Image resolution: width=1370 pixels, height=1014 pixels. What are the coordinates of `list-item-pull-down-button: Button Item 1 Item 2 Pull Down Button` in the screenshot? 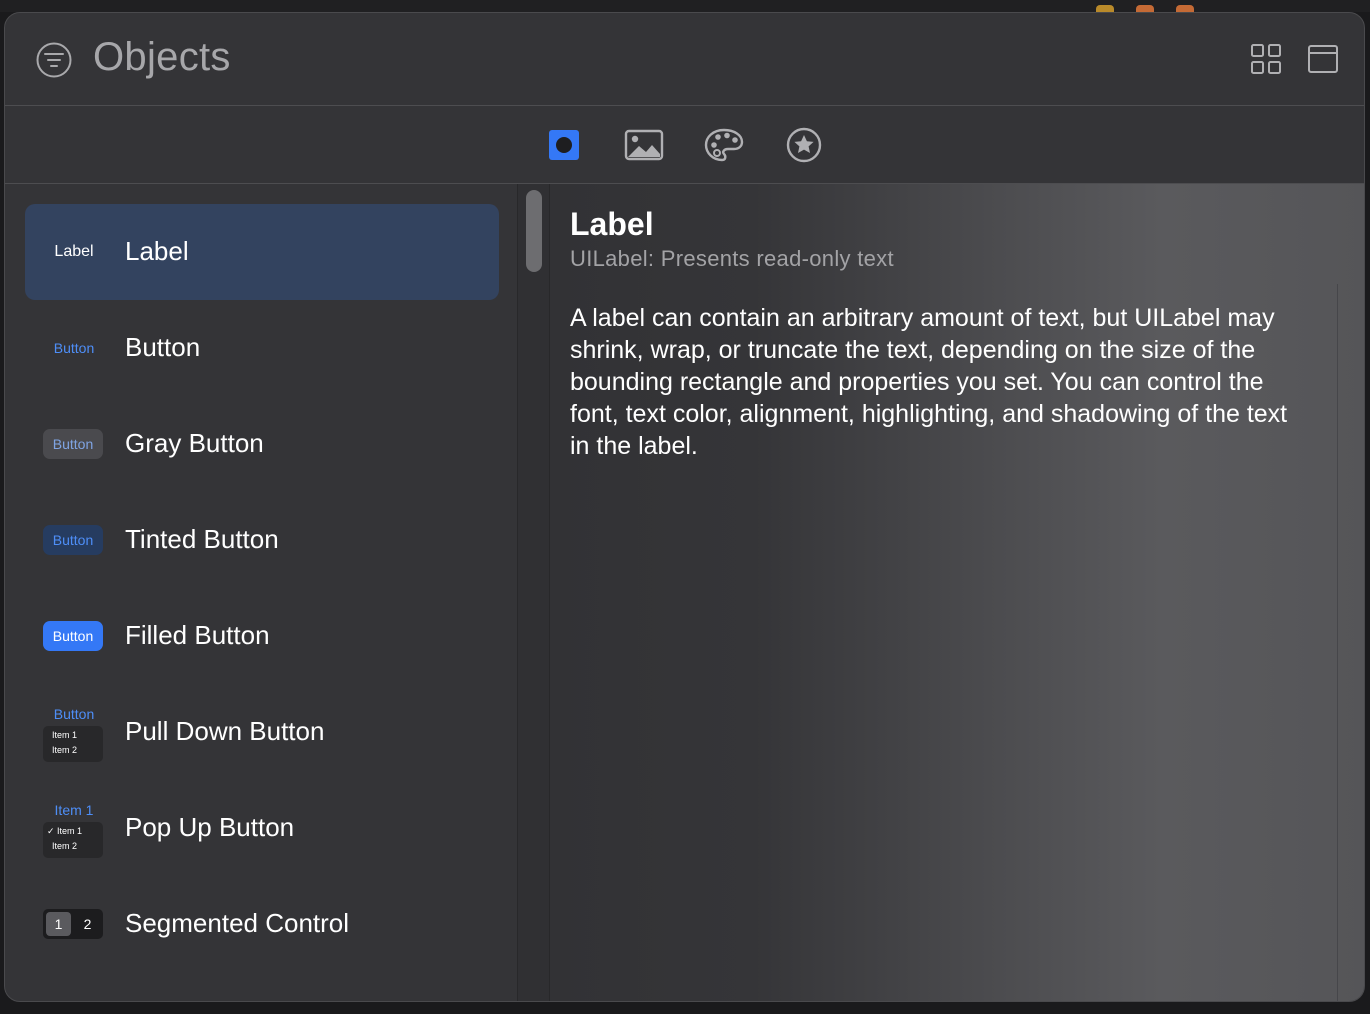 It's located at (262, 732).